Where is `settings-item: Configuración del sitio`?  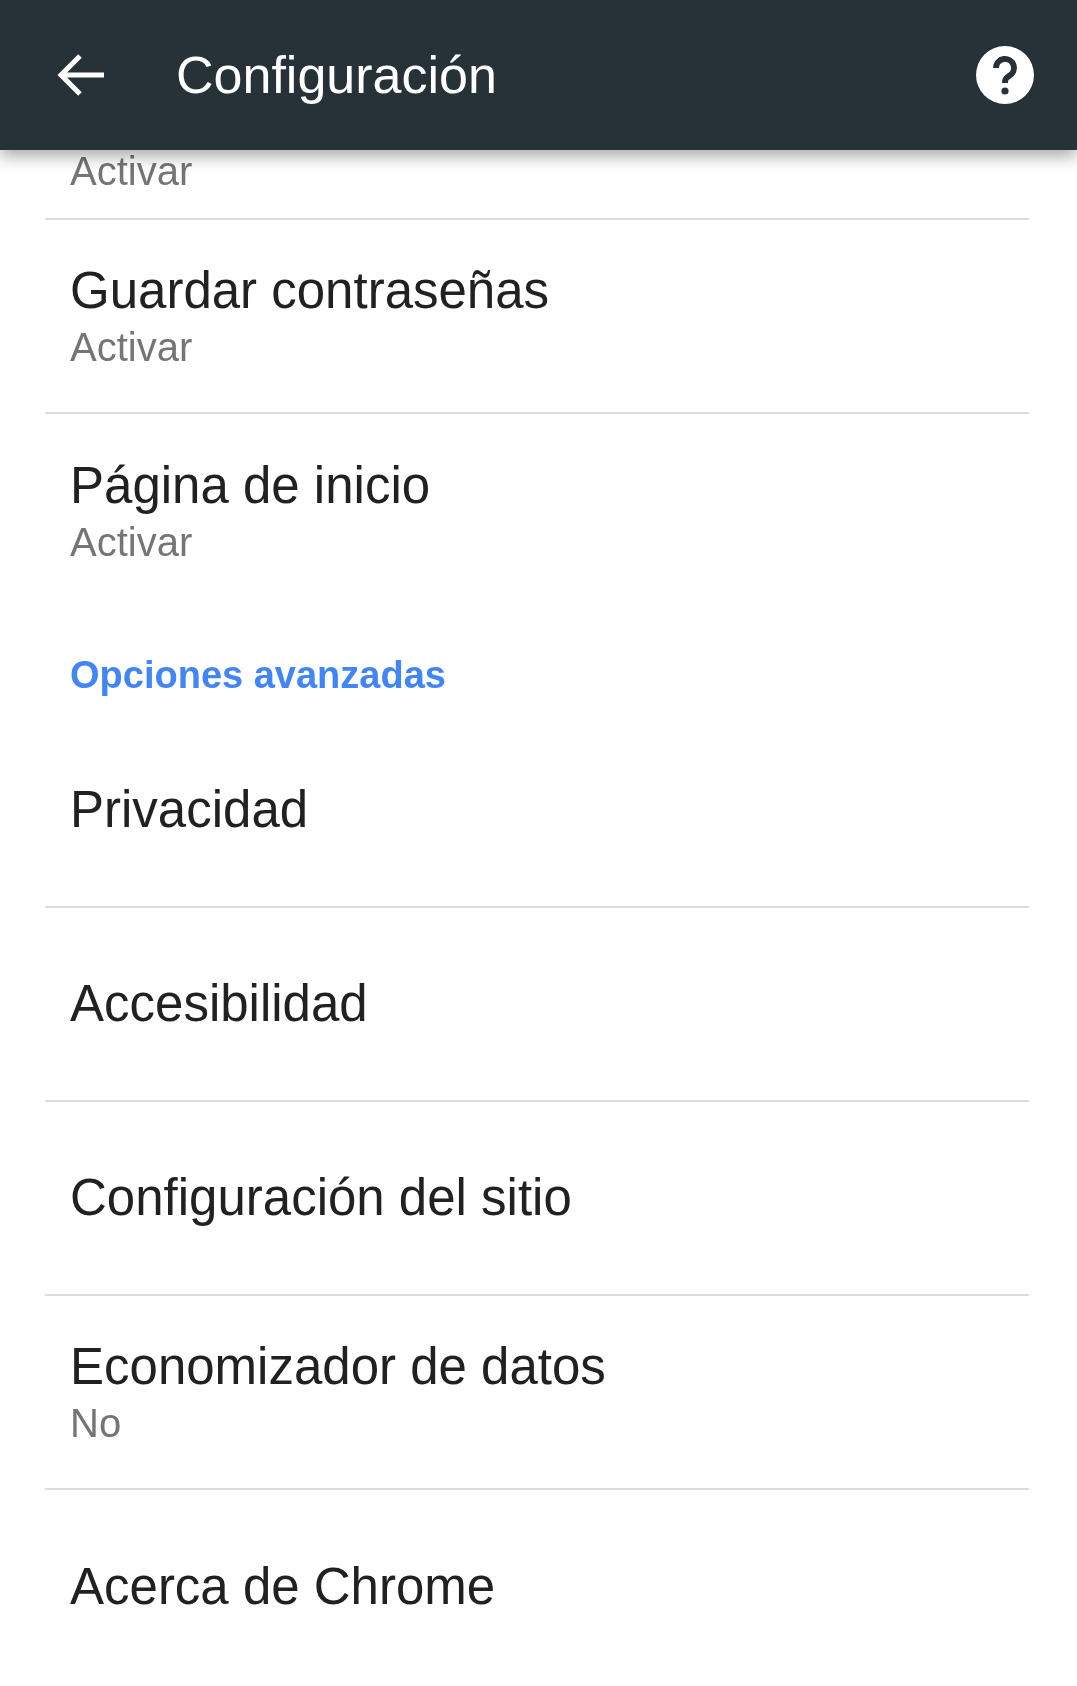
settings-item: Configuración del sitio is located at coordinates (537, 1199).